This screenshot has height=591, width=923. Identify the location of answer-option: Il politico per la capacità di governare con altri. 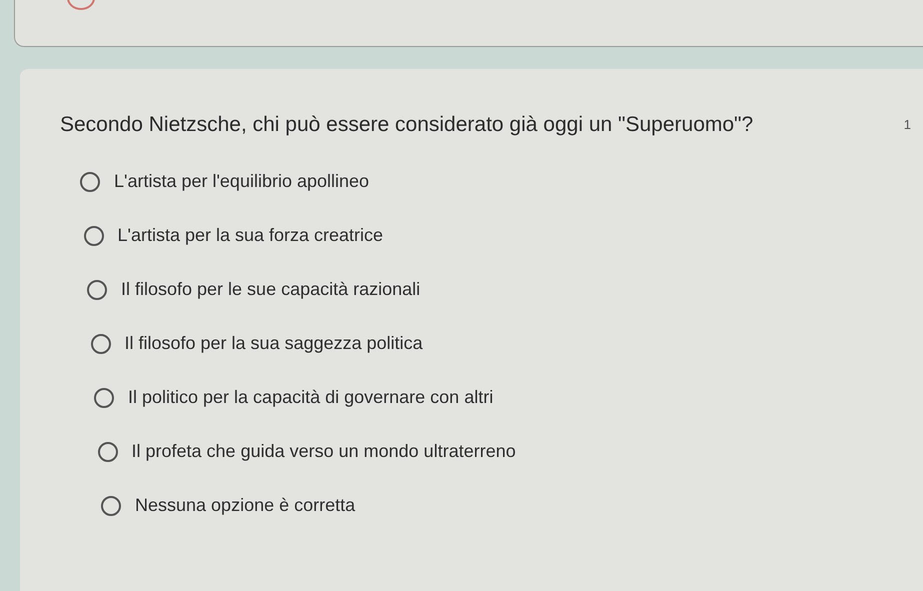
(508, 397).